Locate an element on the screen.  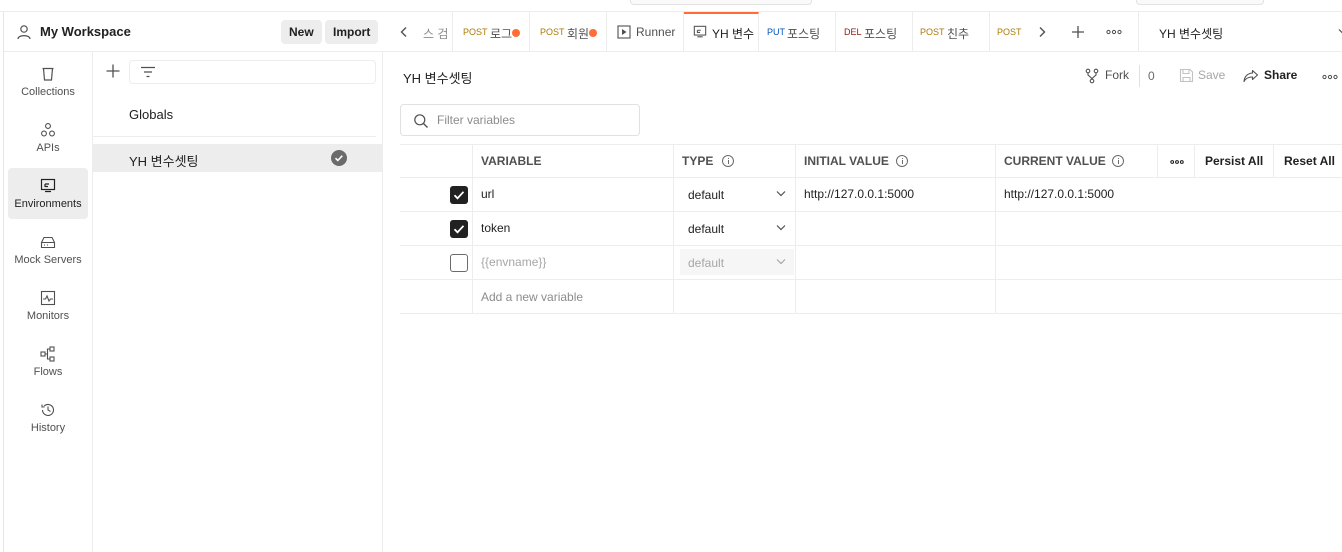
table-row-add: Add a new variable is located at coordinates (871, 297).